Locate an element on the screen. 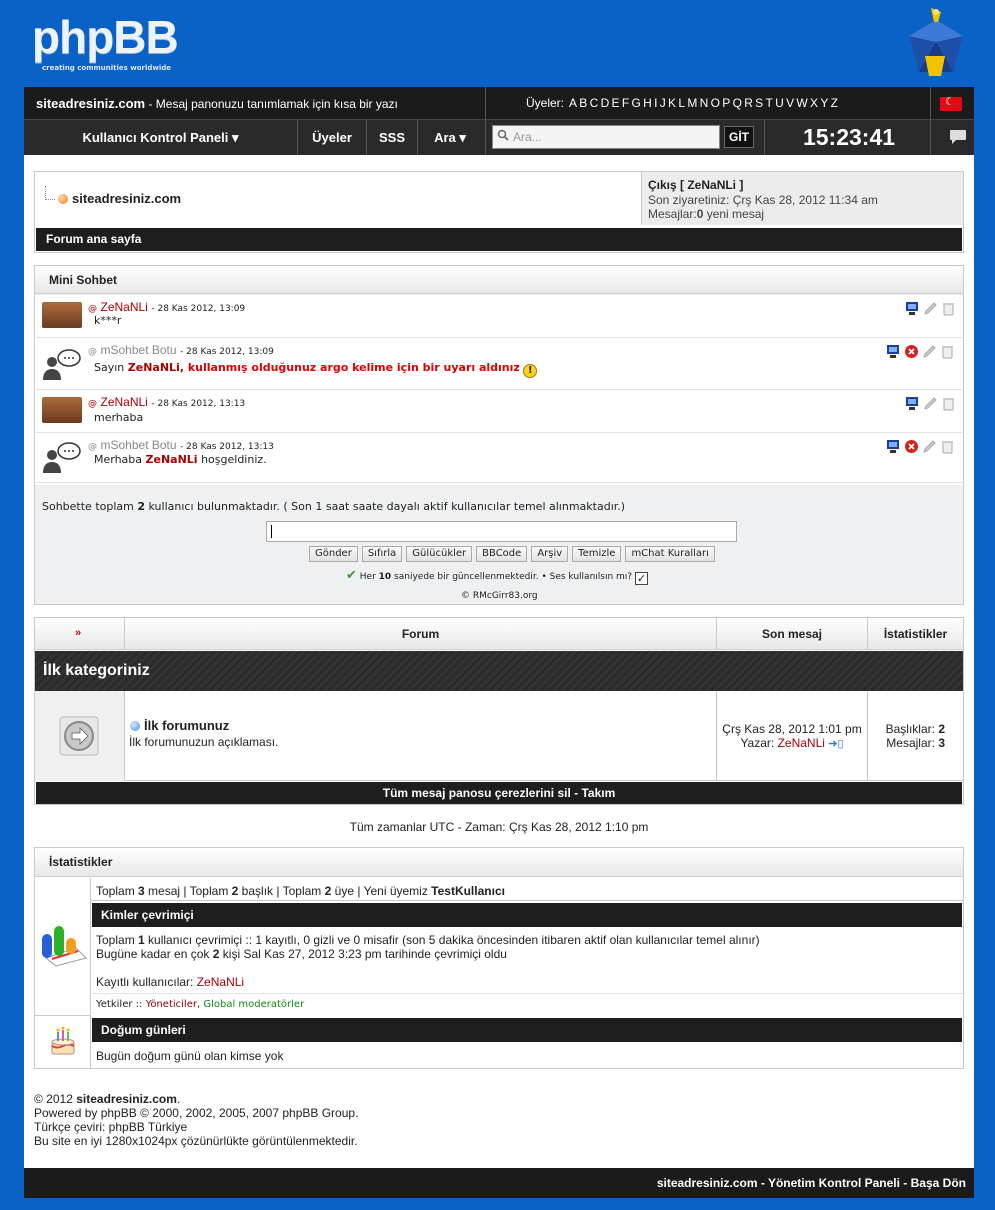 The image size is (995, 1210). chat-bubble-icon is located at coordinates (958, 137).